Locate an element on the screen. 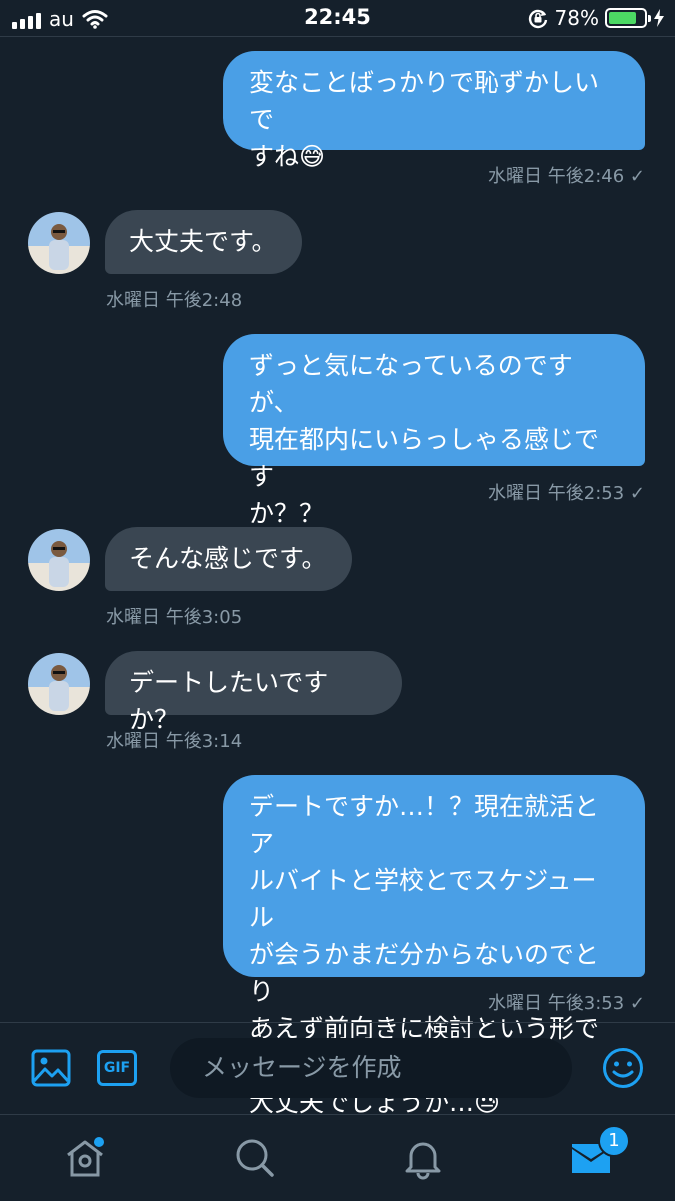 The image size is (675, 1201). message-line: 変なことばっかりで恥ずかしいで is located at coordinates (424, 101).